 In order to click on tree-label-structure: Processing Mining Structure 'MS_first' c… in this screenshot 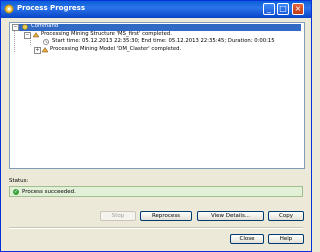, I will do `click(106, 34)`.